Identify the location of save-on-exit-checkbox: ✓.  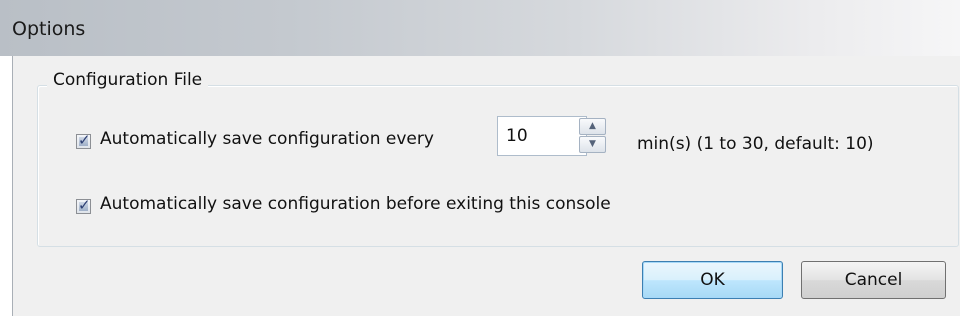
(83, 205).